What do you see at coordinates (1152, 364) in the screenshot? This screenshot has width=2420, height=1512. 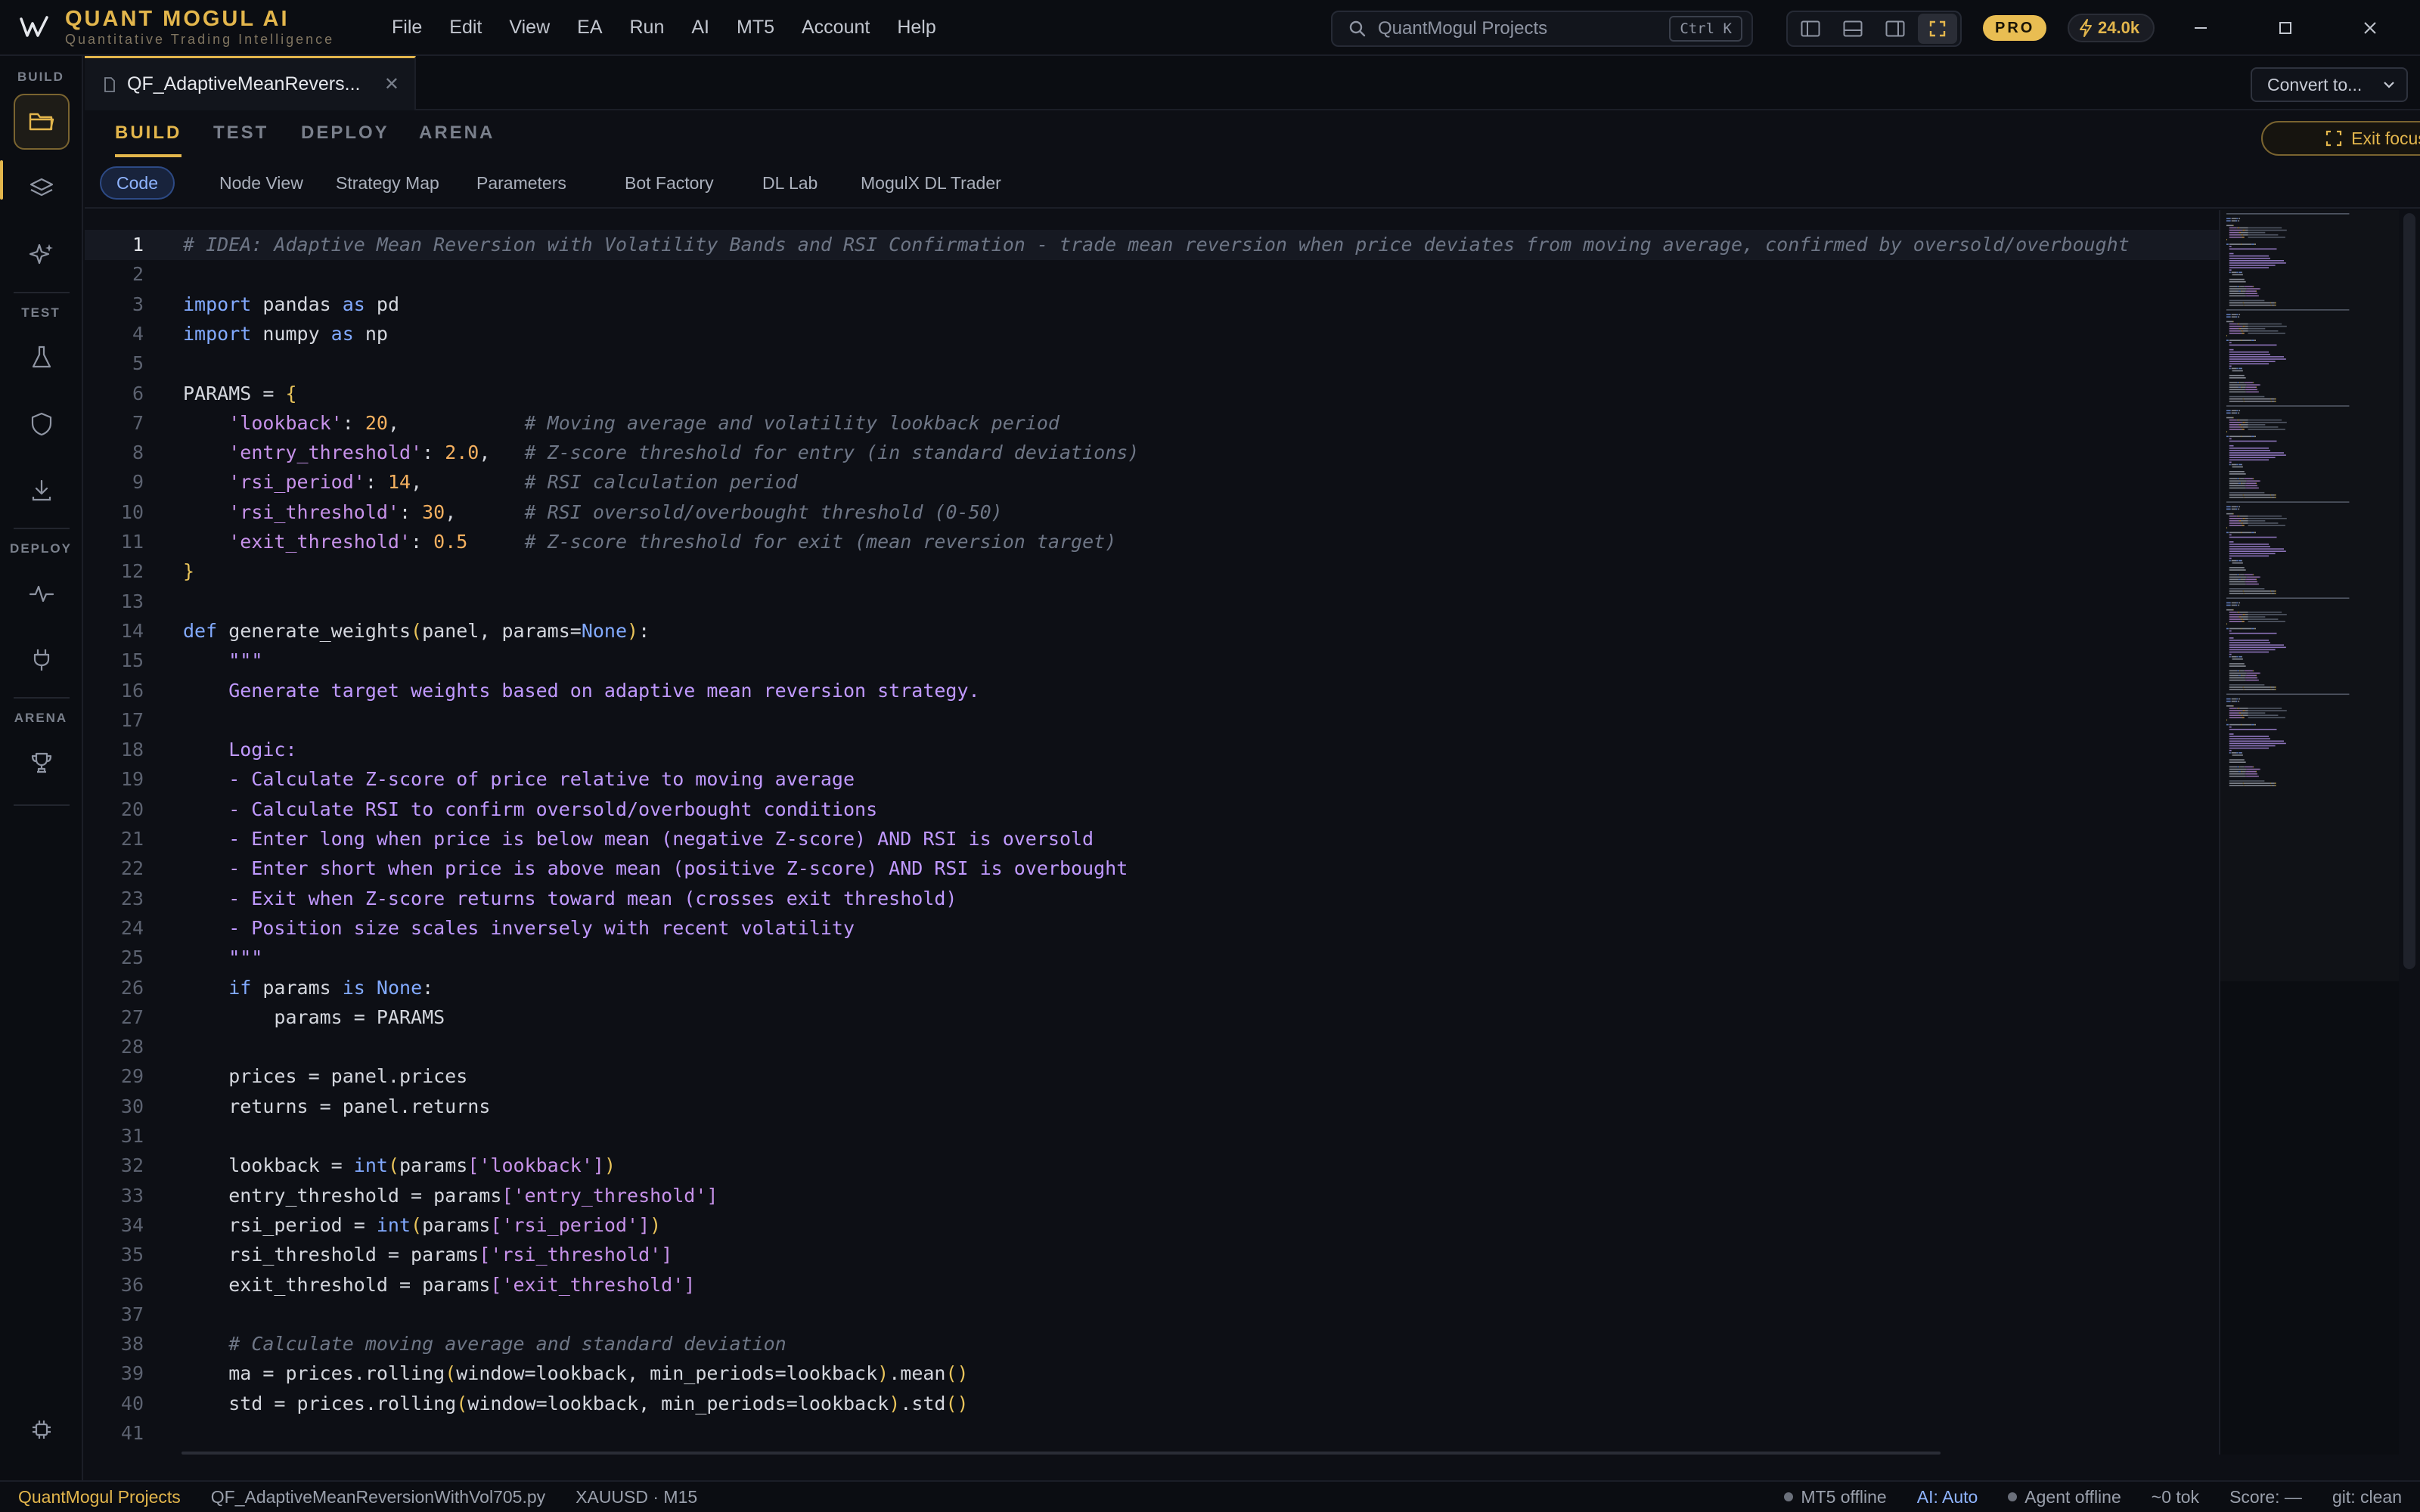 I see `code-line: 5` at bounding box center [1152, 364].